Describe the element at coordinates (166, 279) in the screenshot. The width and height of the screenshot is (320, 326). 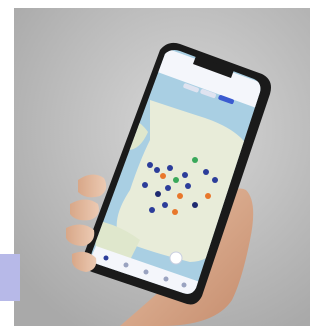
I see `profile-icon` at that location.